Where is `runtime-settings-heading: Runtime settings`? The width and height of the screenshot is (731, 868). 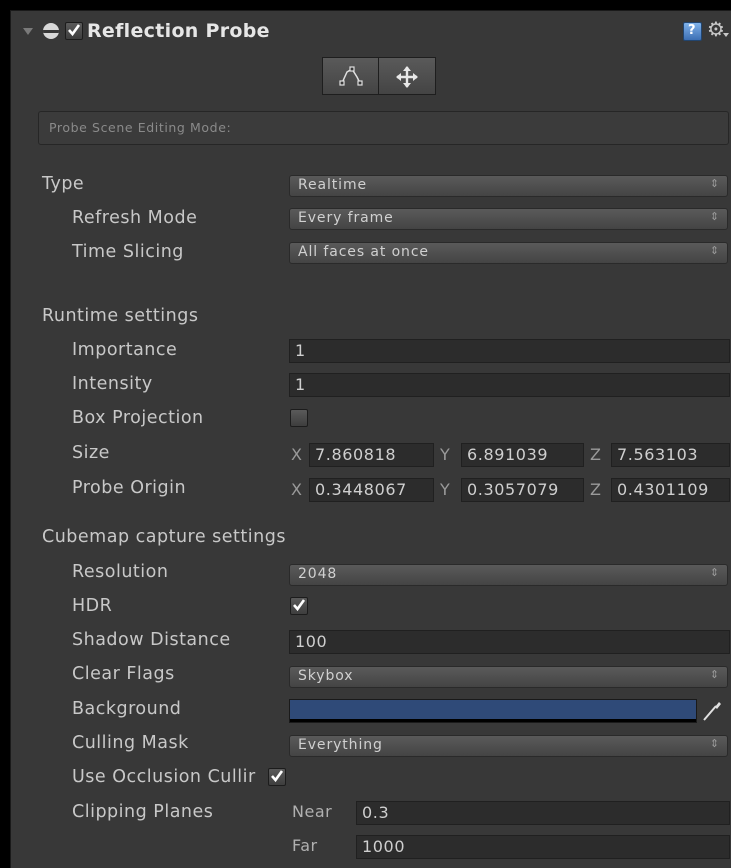 runtime-settings-heading: Runtime settings is located at coordinates (120, 316).